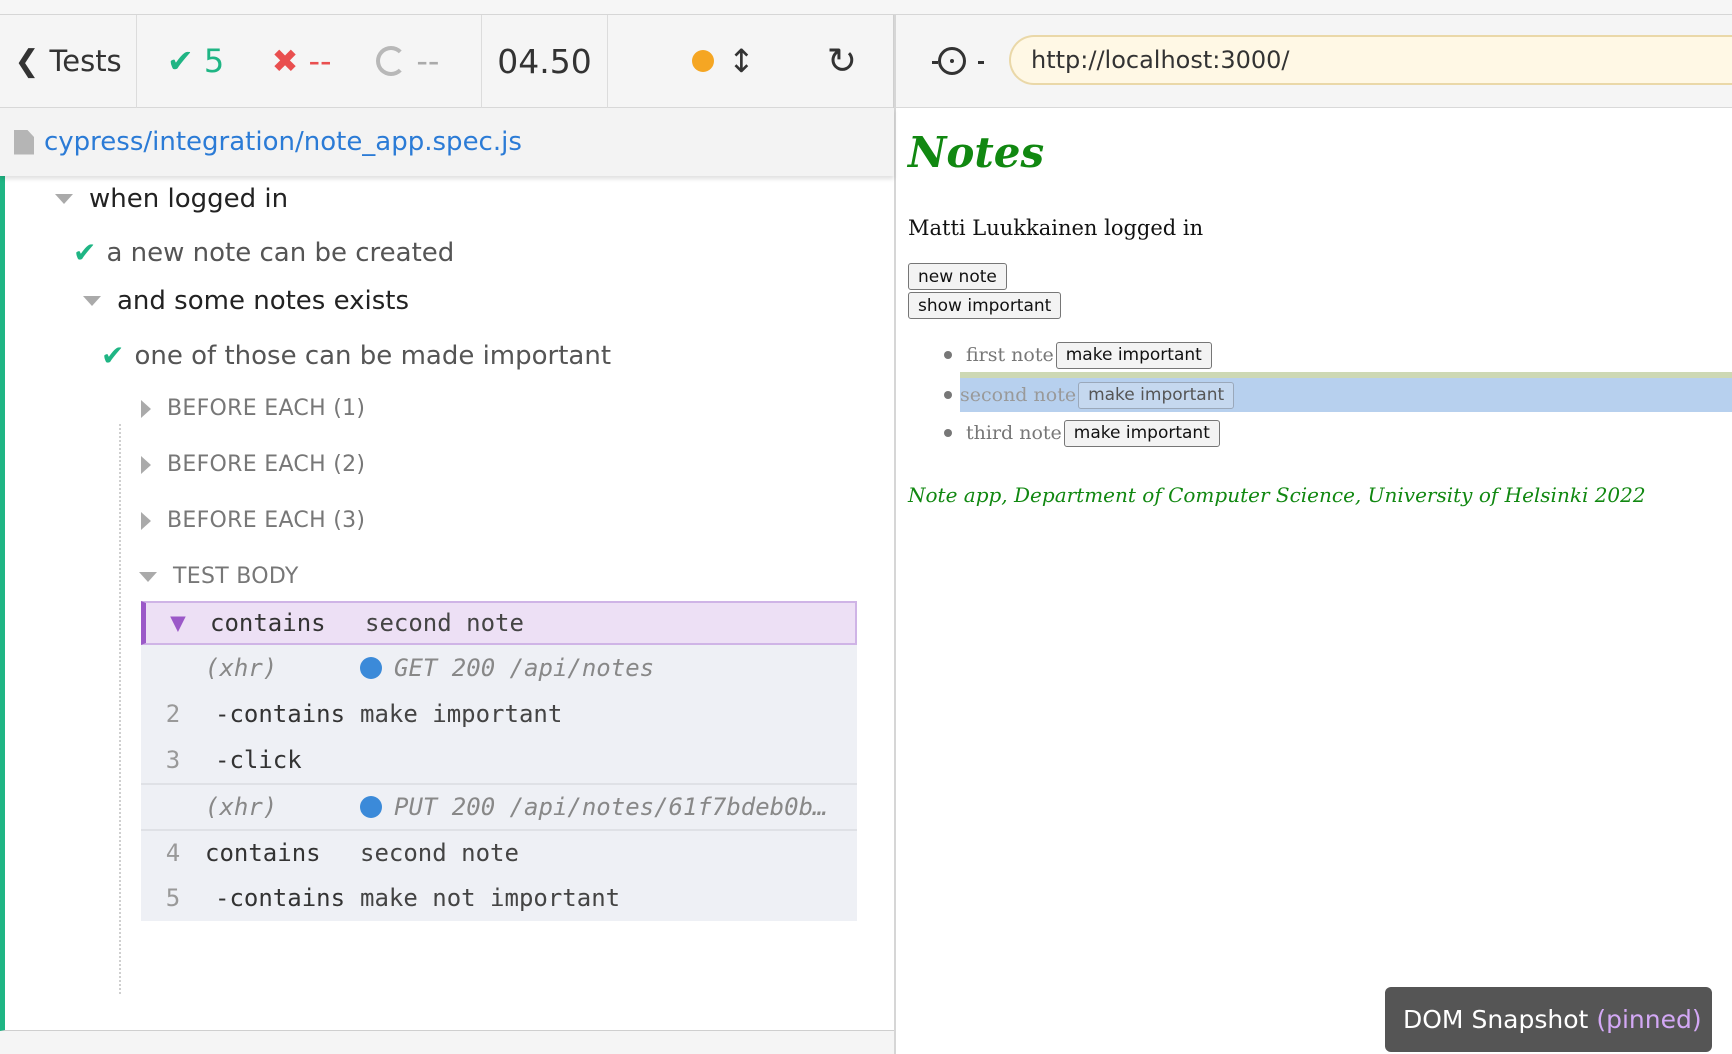  I want to click on rerun-icon: ↻, so click(842, 61).